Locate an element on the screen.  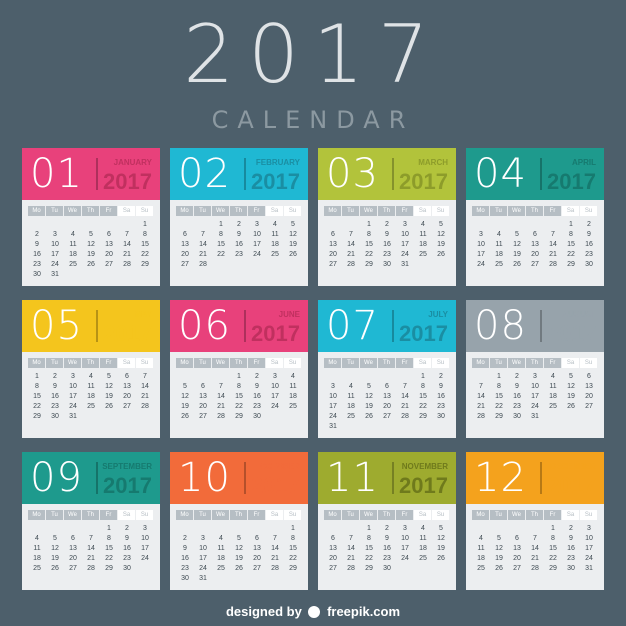
weekday-label: Fr is located at coordinates (404, 363).